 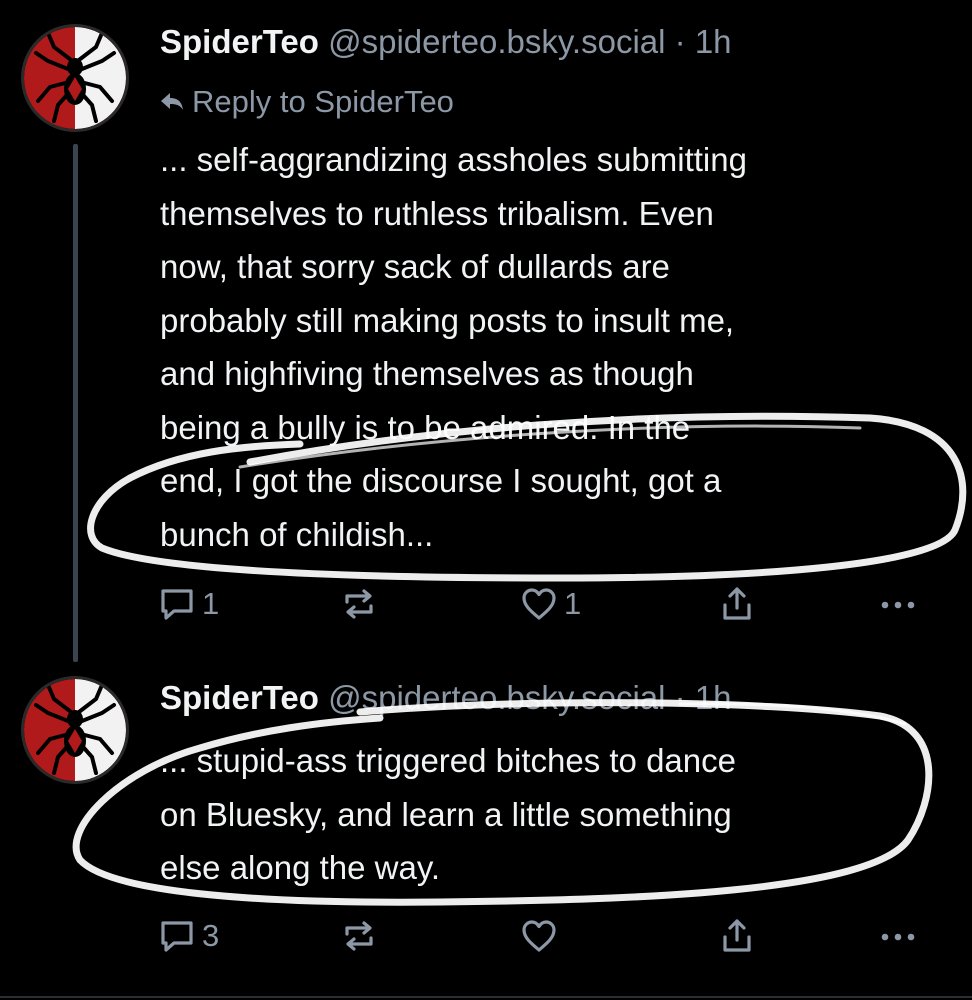 What do you see at coordinates (573, 603) in the screenshot?
I see `like-count: 1` at bounding box center [573, 603].